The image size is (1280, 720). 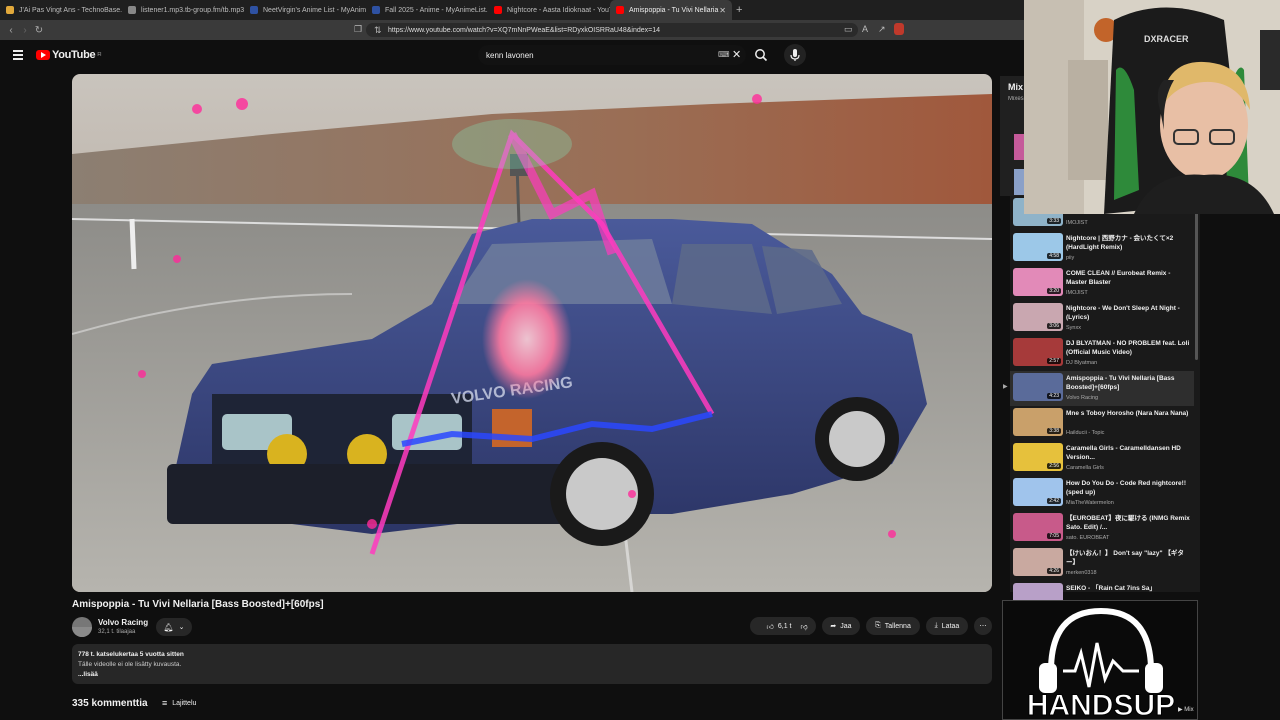 I want to click on mix-subtitle: Mixes, so click(x=1016, y=99).